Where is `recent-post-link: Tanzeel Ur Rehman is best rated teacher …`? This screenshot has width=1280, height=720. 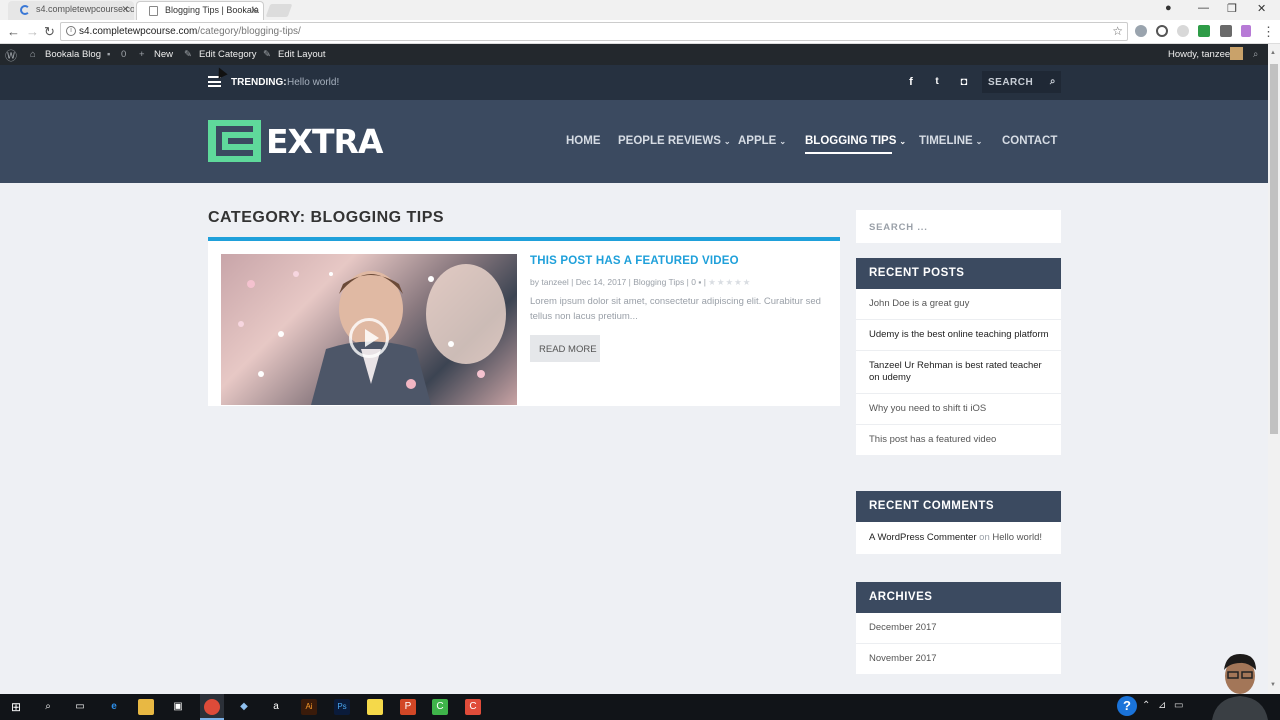 recent-post-link: Tanzeel Ur Rehman is best rated teacher … is located at coordinates (958, 372).